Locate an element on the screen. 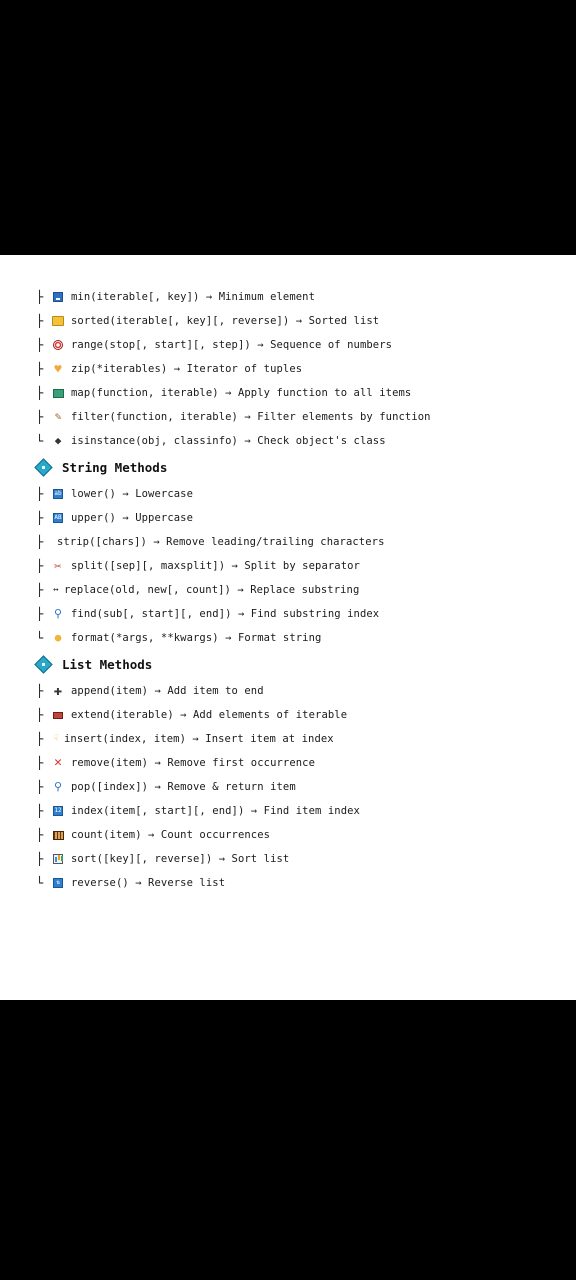 Image resolution: width=576 pixels, height=1280 pixels. method-text: pop([index]) → Remove & return item is located at coordinates (183, 787).